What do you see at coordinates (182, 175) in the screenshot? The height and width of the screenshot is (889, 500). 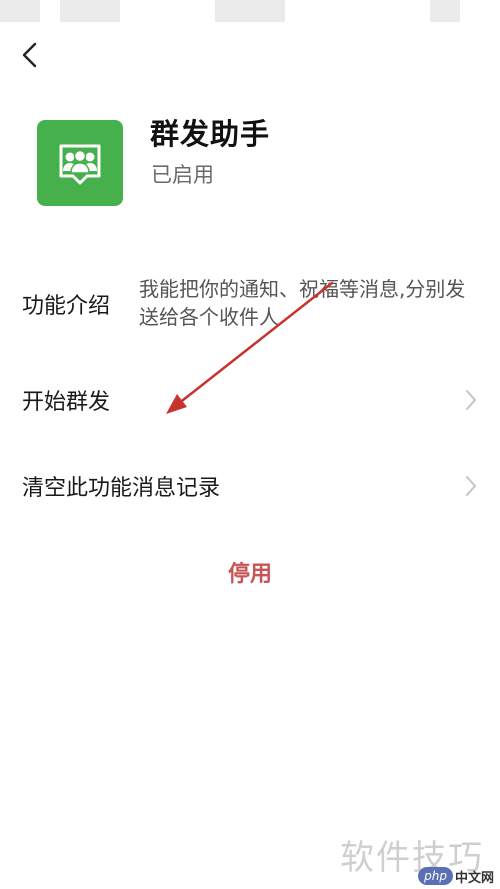 I see `app-status: 已启用` at bounding box center [182, 175].